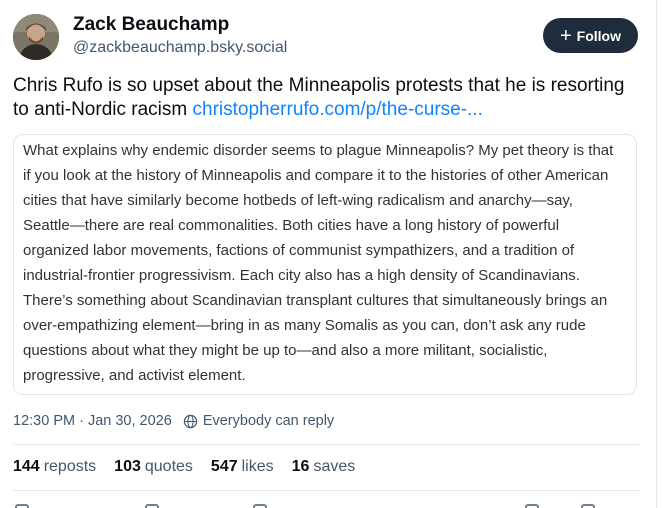 The width and height of the screenshot is (669, 508). I want to click on reply-icon, so click(22, 506).